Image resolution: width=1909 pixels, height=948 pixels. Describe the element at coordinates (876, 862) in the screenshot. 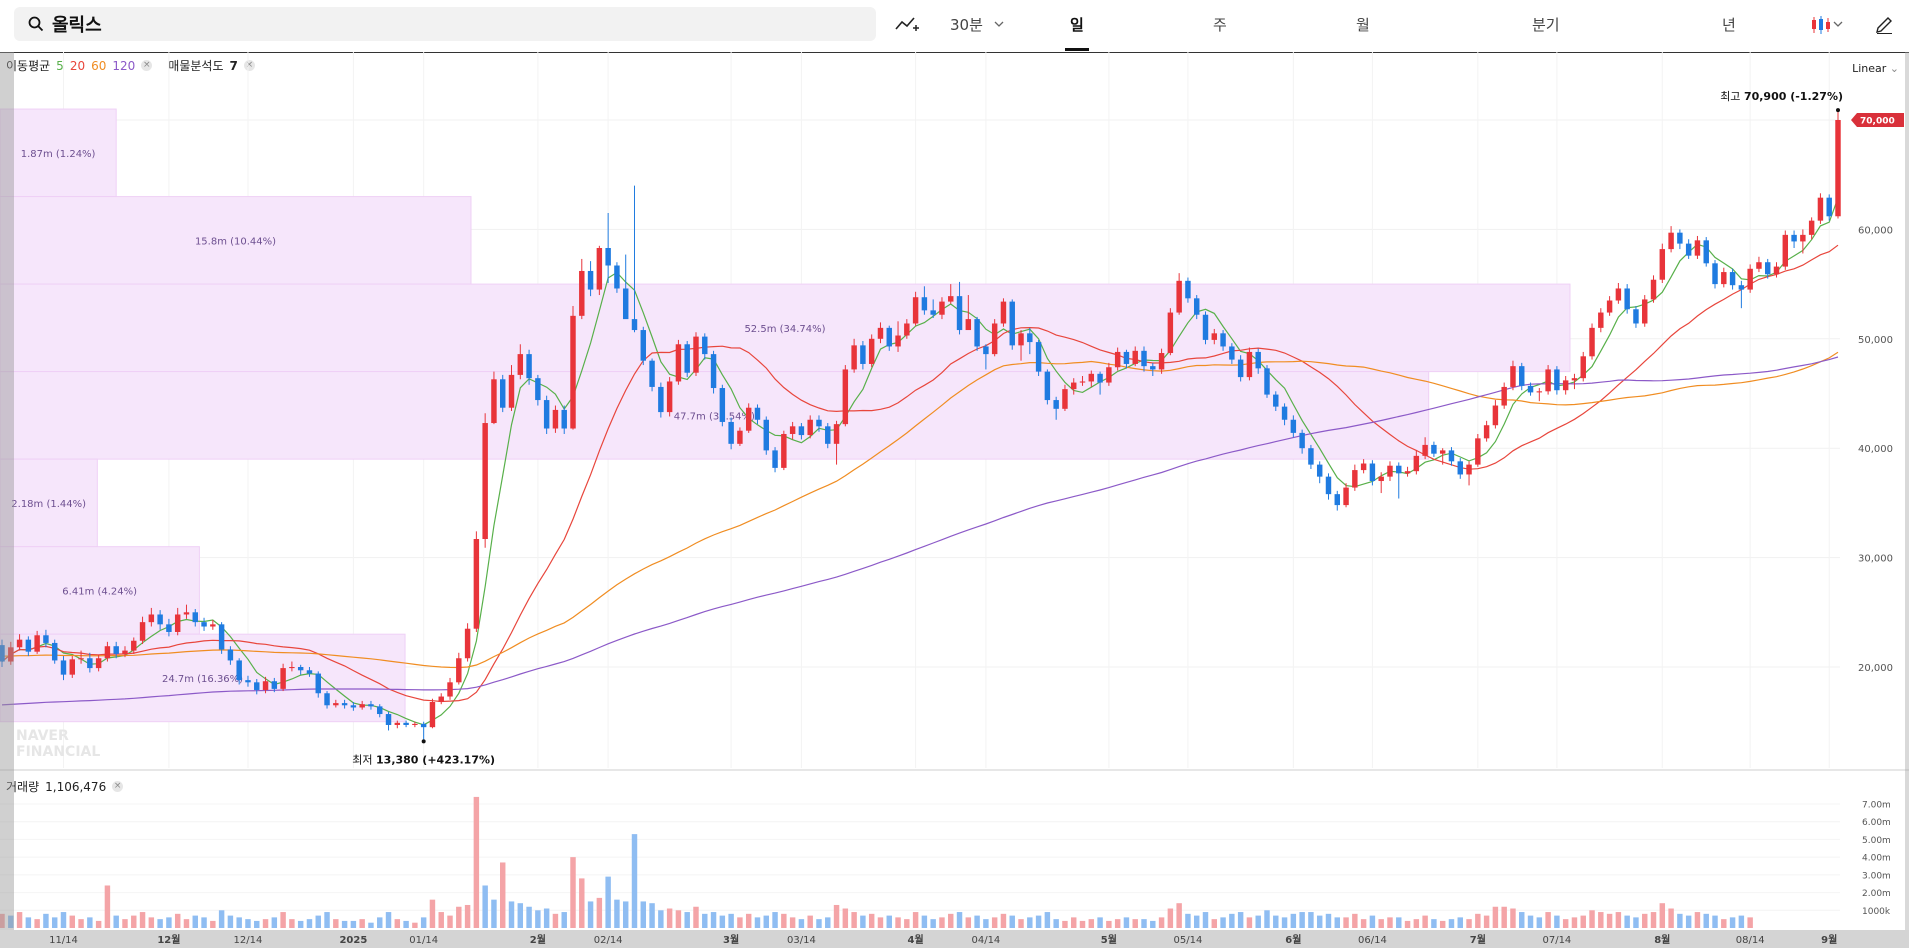

I see `volume-bars` at that location.